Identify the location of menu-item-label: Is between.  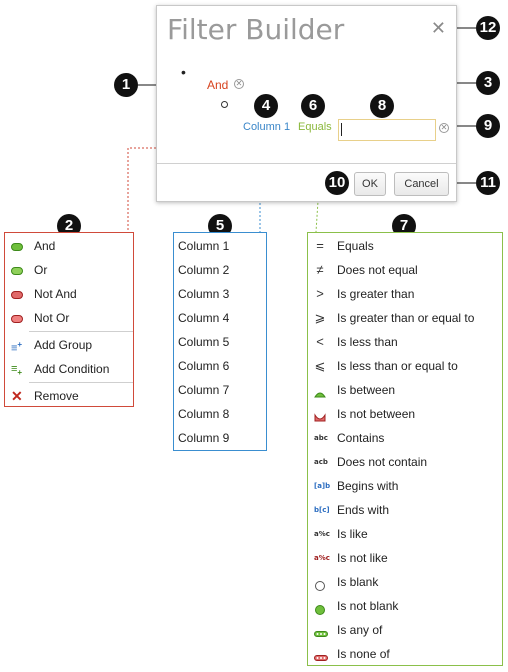
(366, 390).